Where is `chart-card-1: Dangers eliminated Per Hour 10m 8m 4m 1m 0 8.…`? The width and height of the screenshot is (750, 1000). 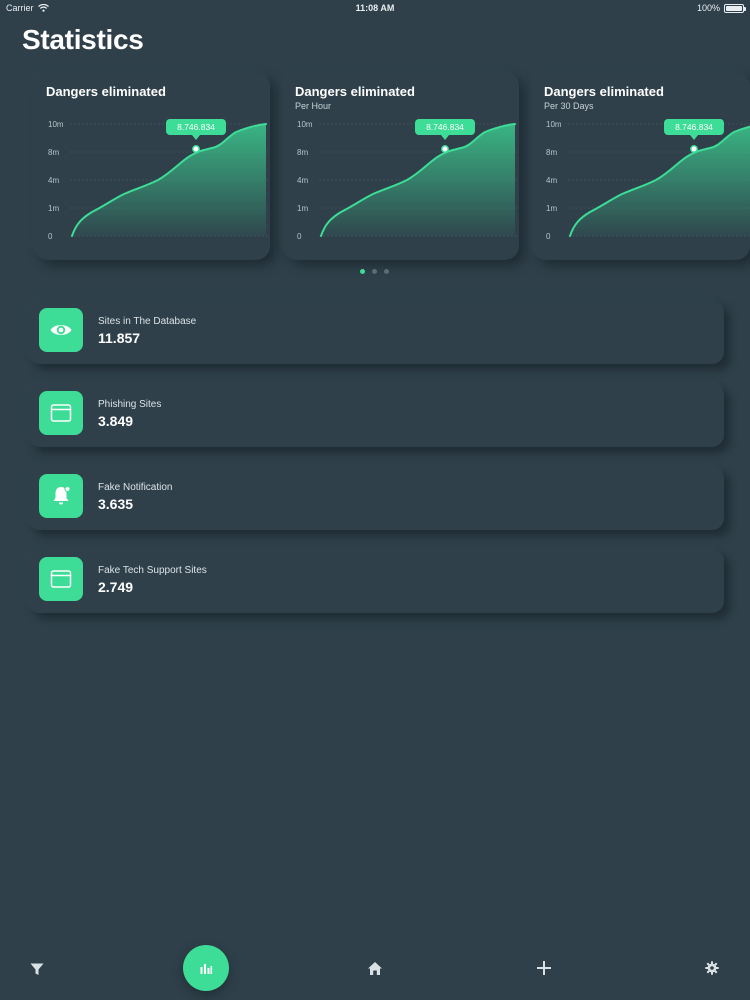 chart-card-1: Dangers eliminated Per Hour 10m 8m 4m 1m 0 8.… is located at coordinates (401, 166).